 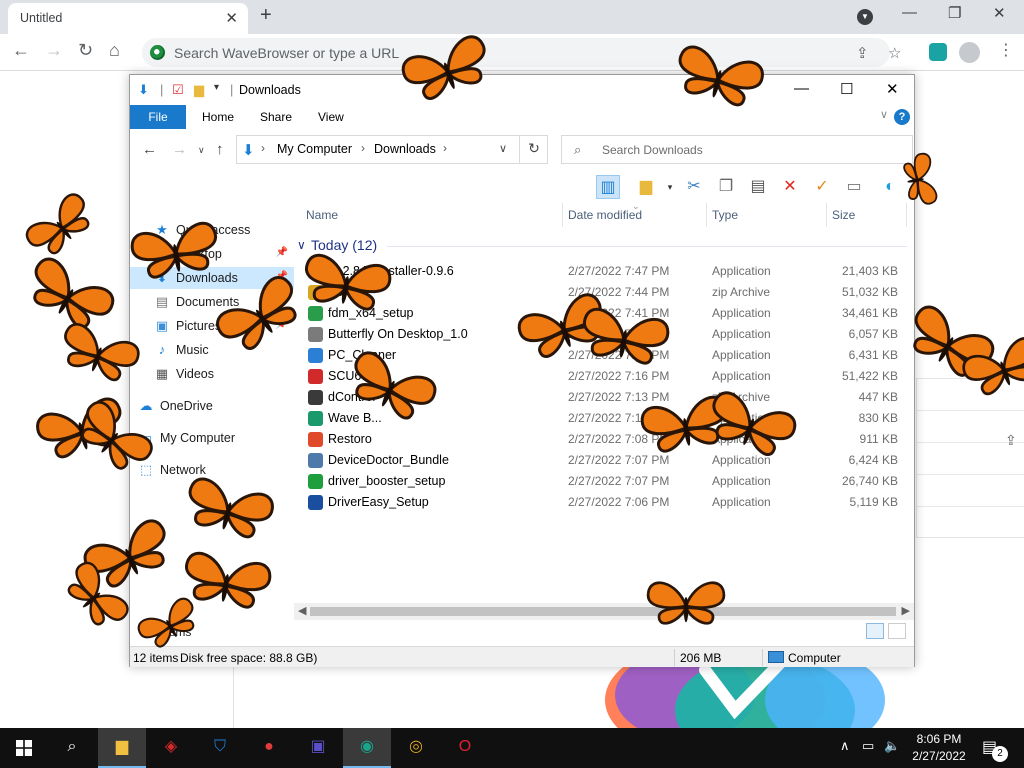 I want to click on scrollbar-thumb, so click(x=603, y=611).